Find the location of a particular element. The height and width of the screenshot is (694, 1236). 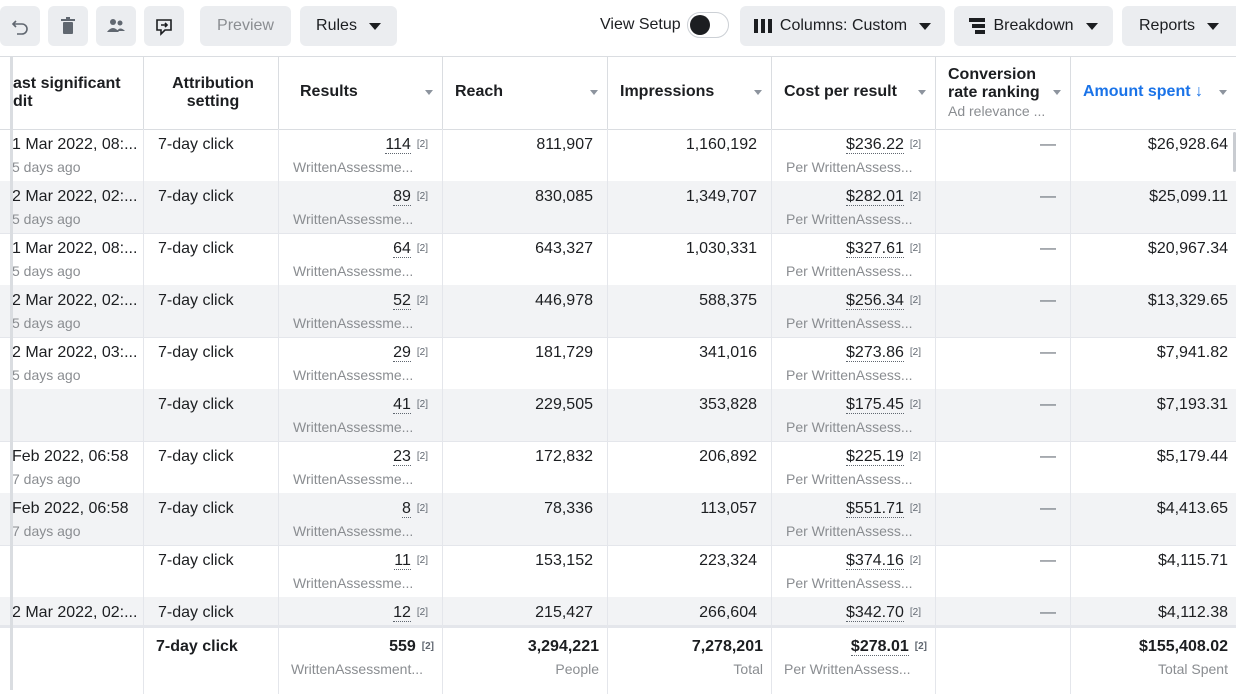

breakdown-button: Breakdown is located at coordinates (1033, 26).